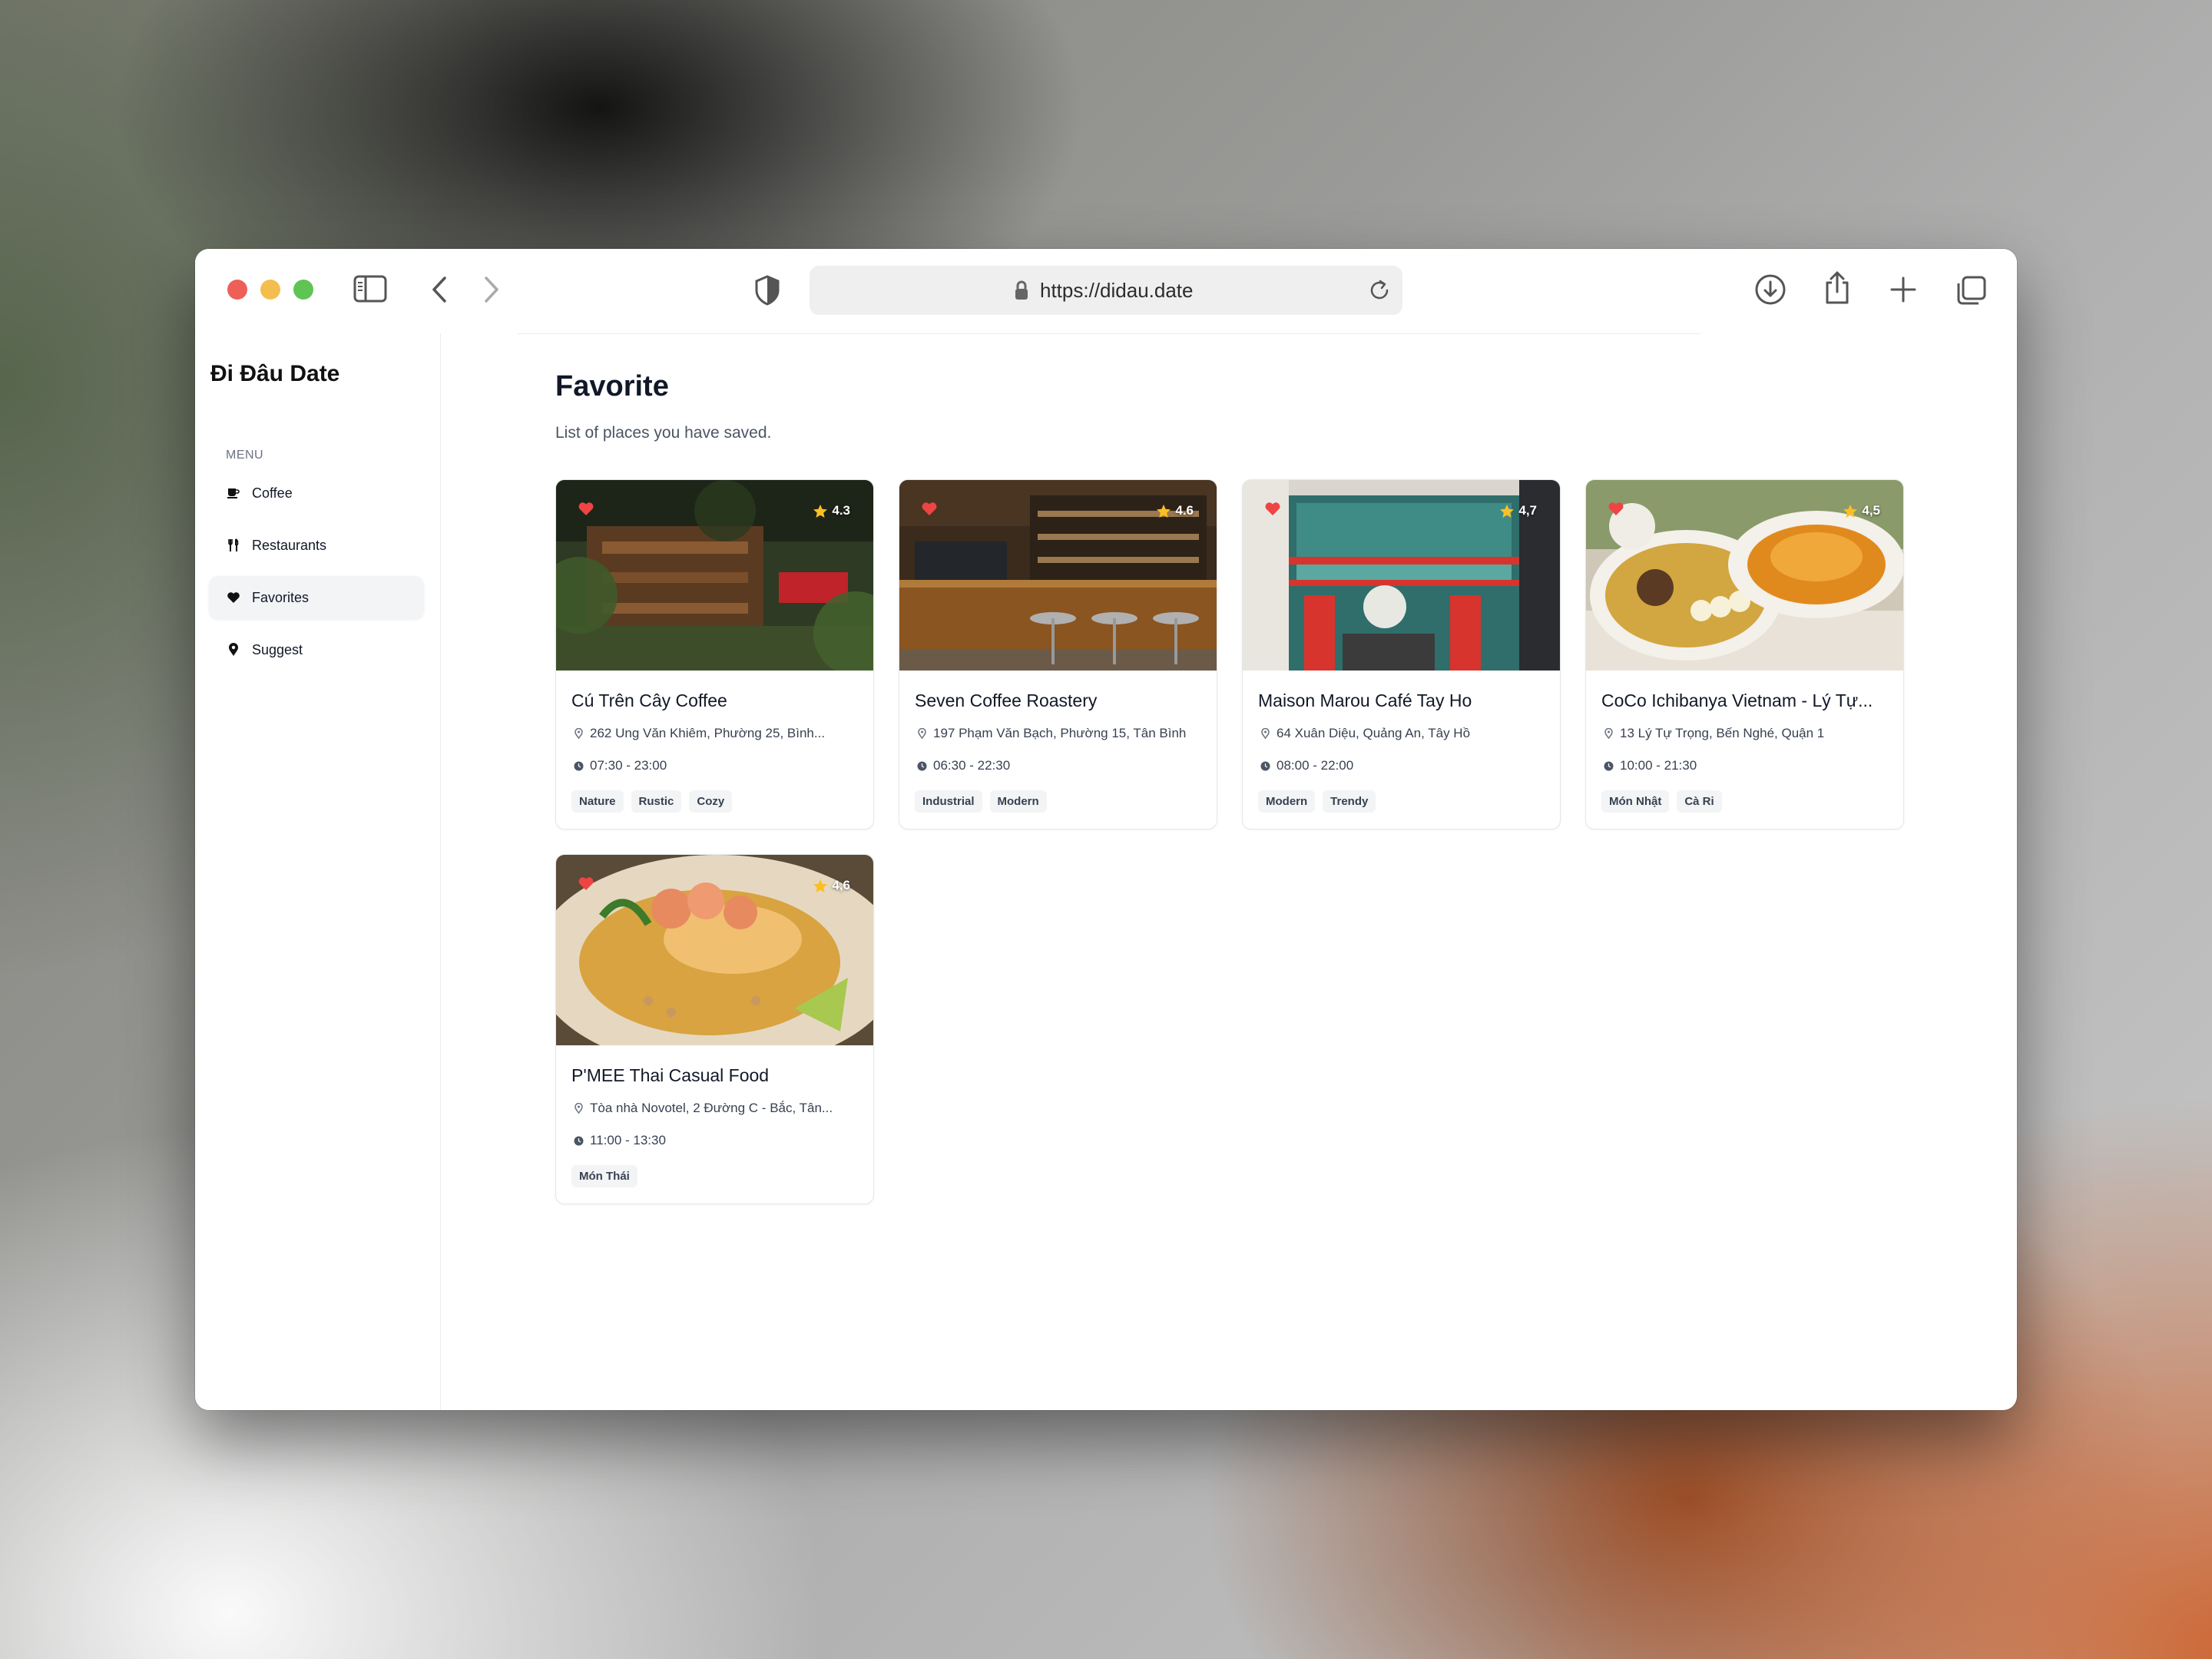  I want to click on hours-text: 10:00 - 21:30, so click(1658, 766).